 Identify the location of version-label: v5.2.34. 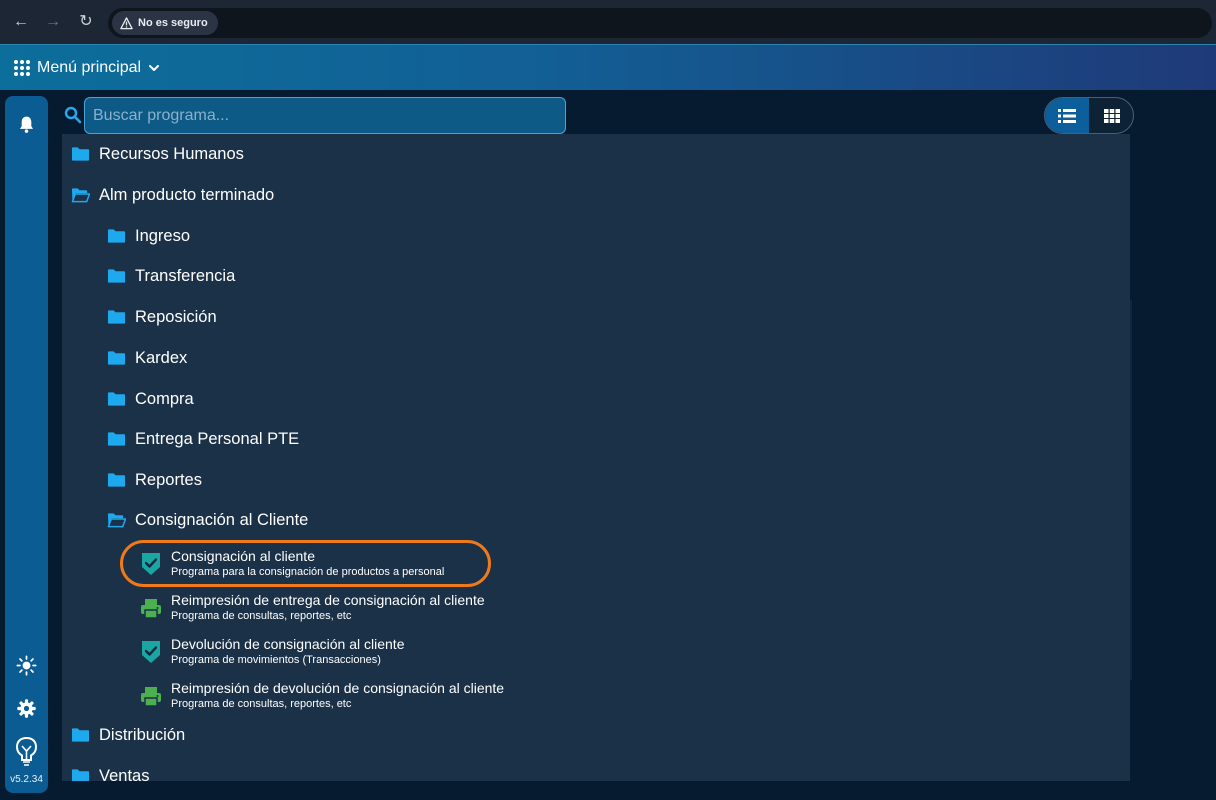
(26, 779).